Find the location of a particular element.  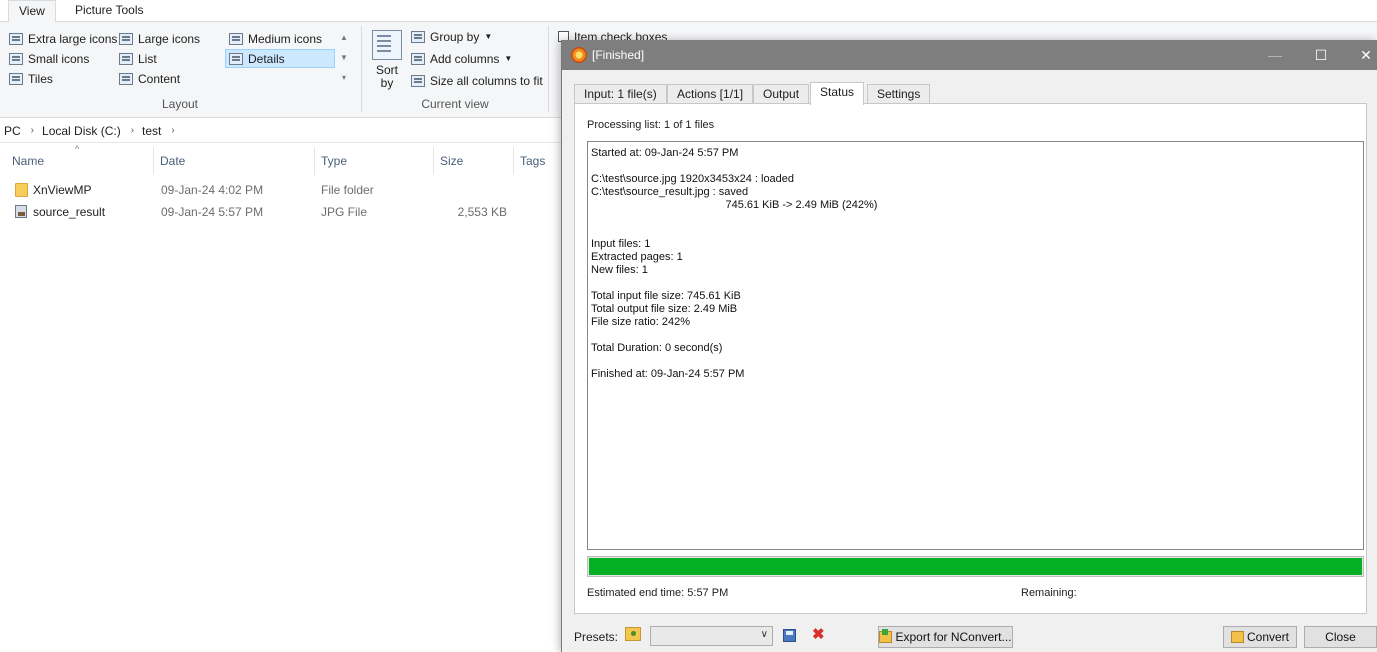

chevron-up-icon: ▲ is located at coordinates (344, 38).